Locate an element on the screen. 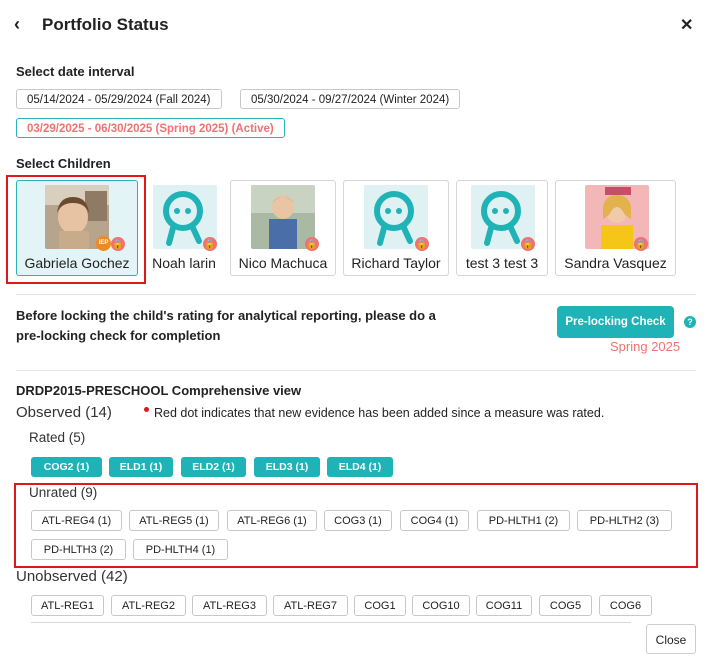 The height and width of the screenshot is (669, 712). close-button: Close is located at coordinates (671, 639).